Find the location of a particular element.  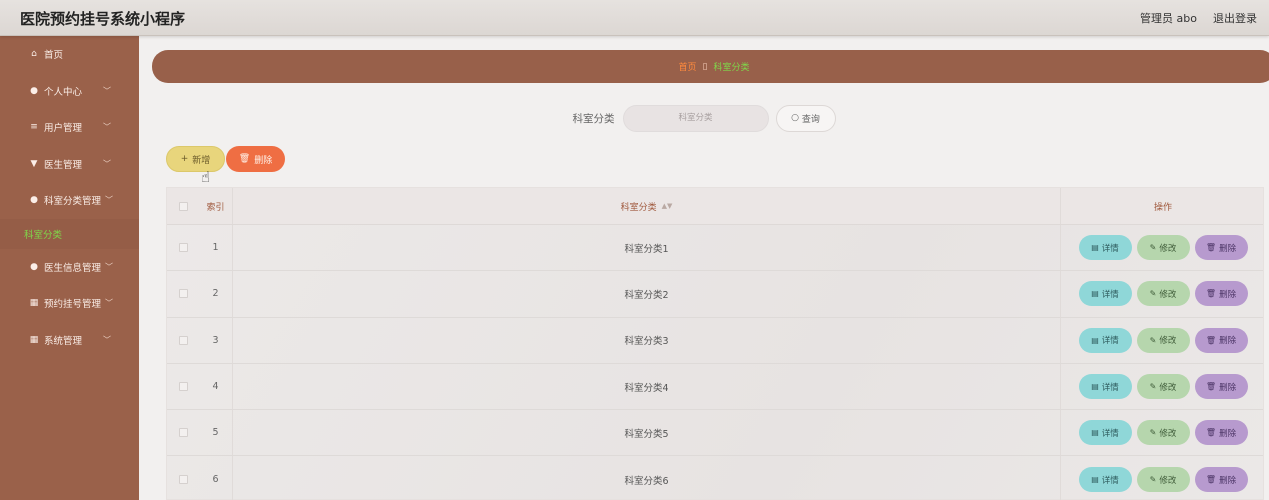

sidebar-item-label: 科室分类管理 is located at coordinates (73, 202).